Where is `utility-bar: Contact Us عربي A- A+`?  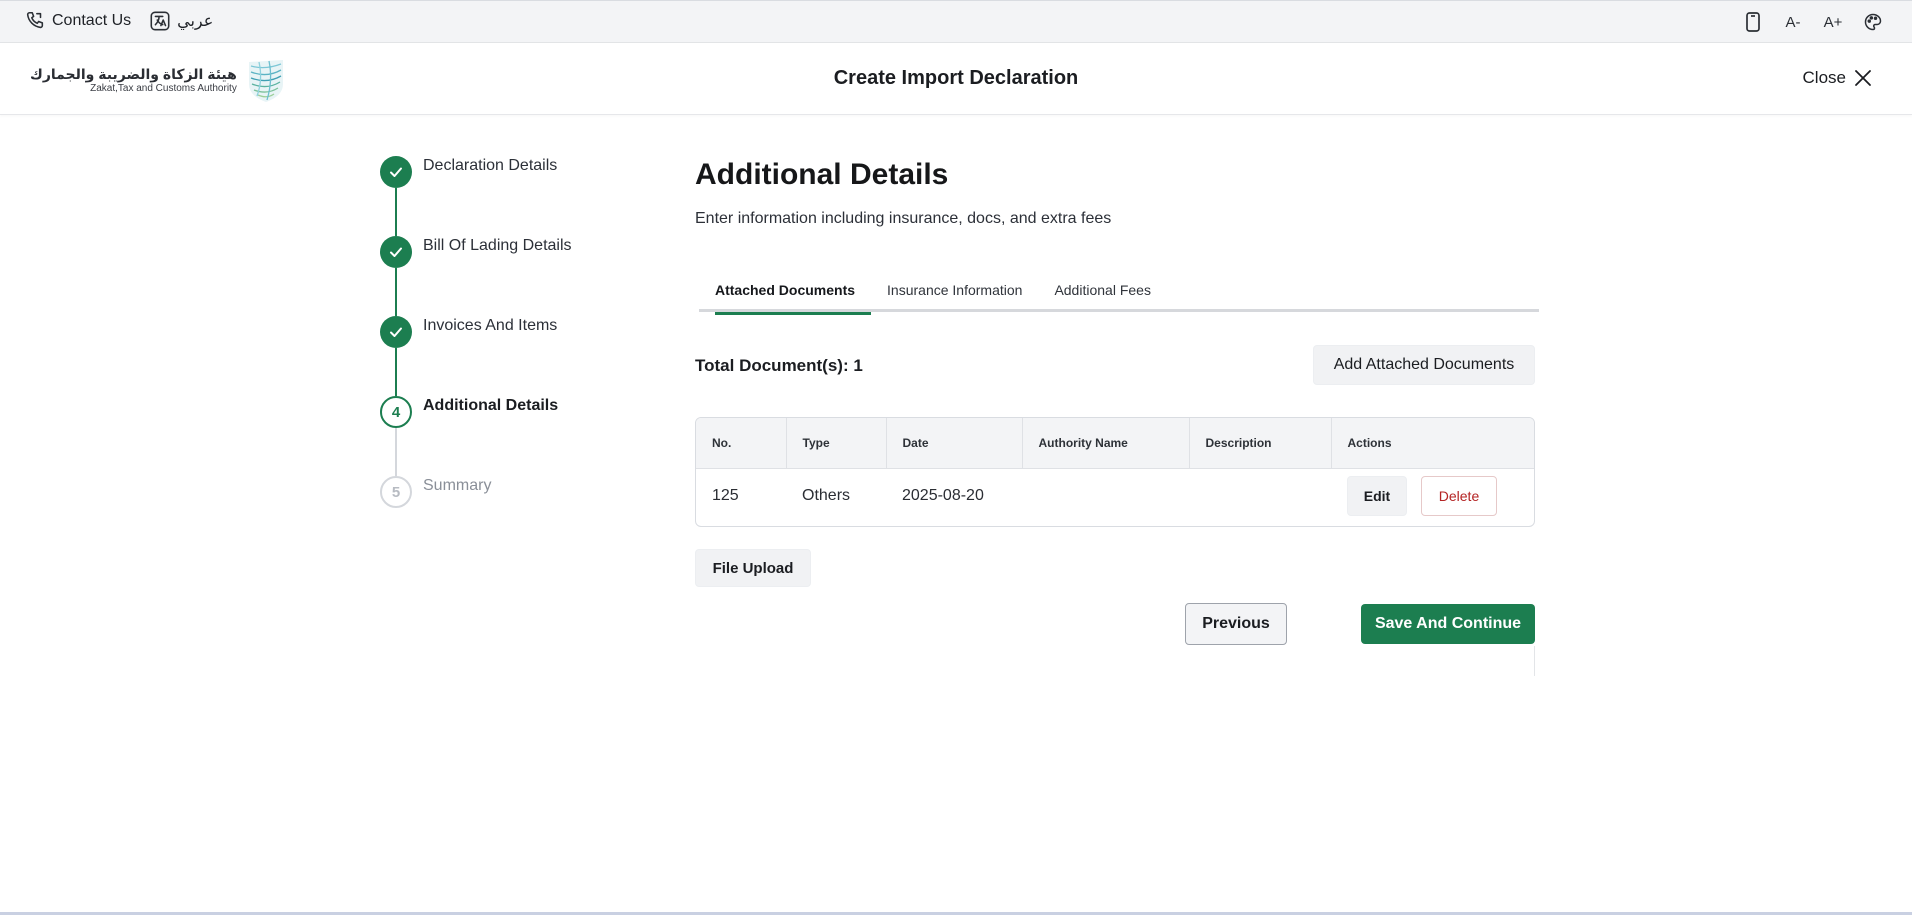
utility-bar: Contact Us عربي A- A+ is located at coordinates (956, 21).